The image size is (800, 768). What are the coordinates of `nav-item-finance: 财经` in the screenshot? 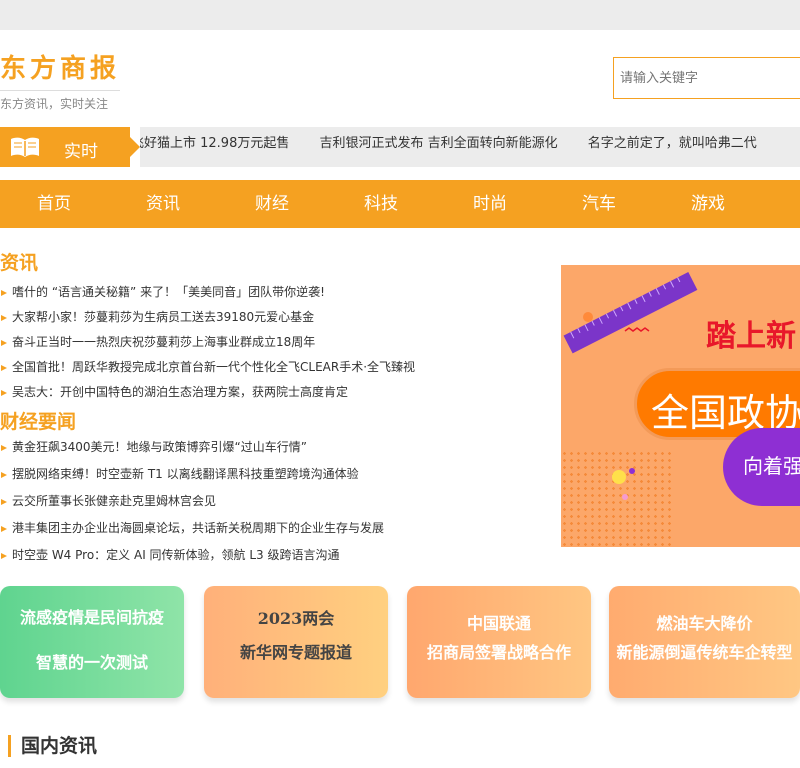 It's located at (272, 204).